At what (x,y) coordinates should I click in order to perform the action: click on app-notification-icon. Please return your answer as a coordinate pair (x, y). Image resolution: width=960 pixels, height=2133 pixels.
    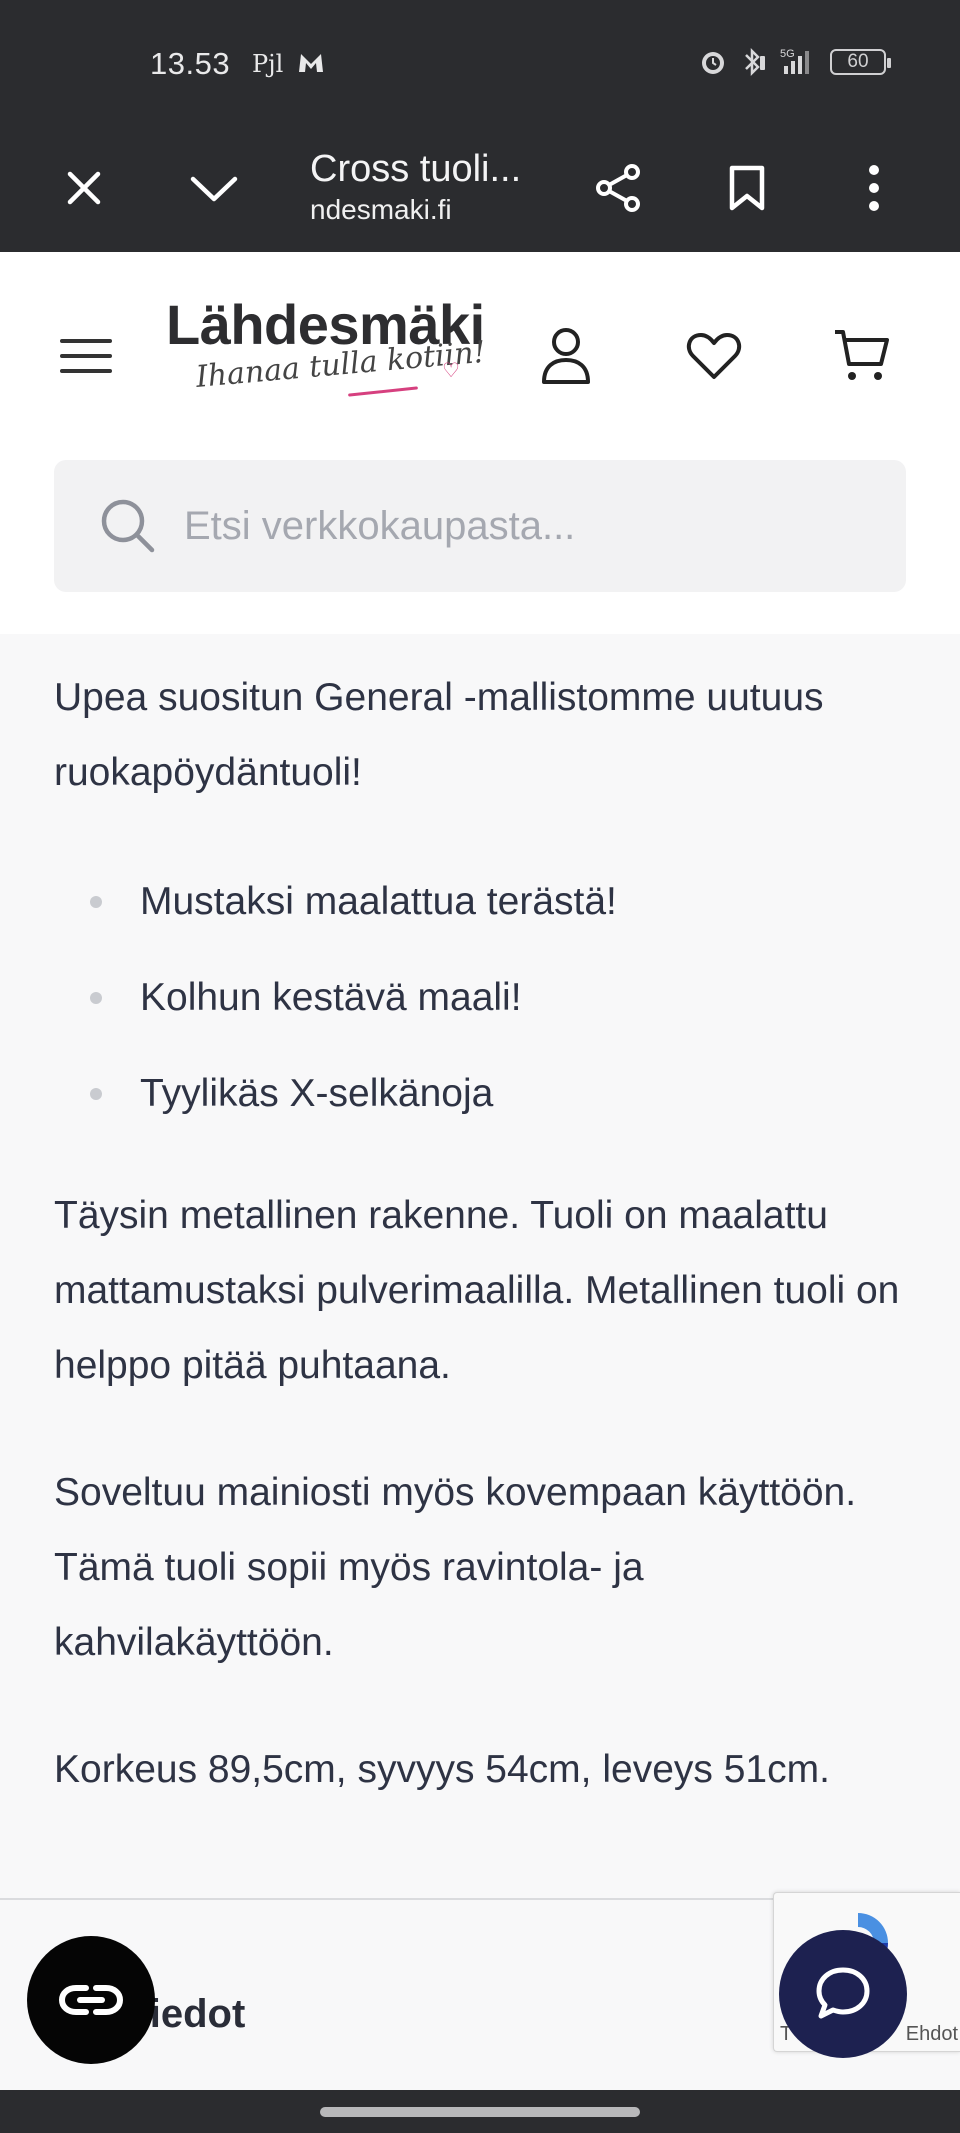
    Looking at the image, I should click on (311, 63).